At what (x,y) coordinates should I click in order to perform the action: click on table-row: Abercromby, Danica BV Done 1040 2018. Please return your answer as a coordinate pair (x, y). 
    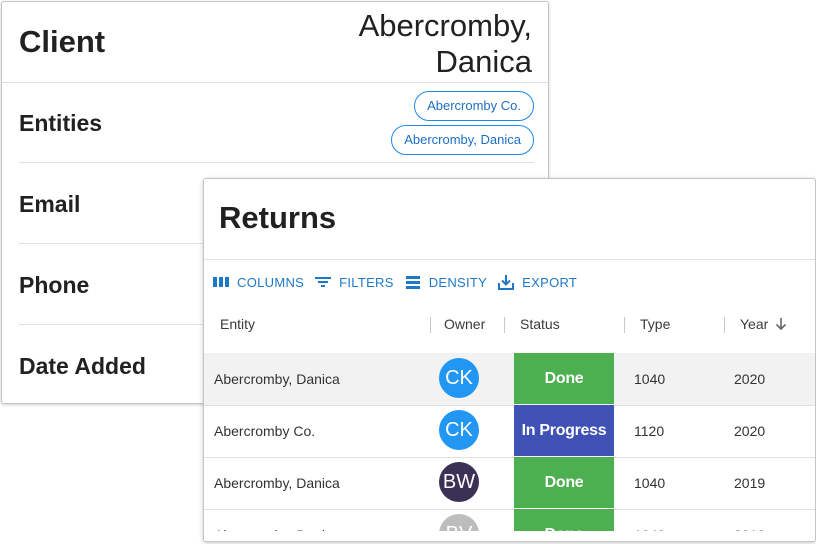
    Looking at the image, I should click on (509, 520).